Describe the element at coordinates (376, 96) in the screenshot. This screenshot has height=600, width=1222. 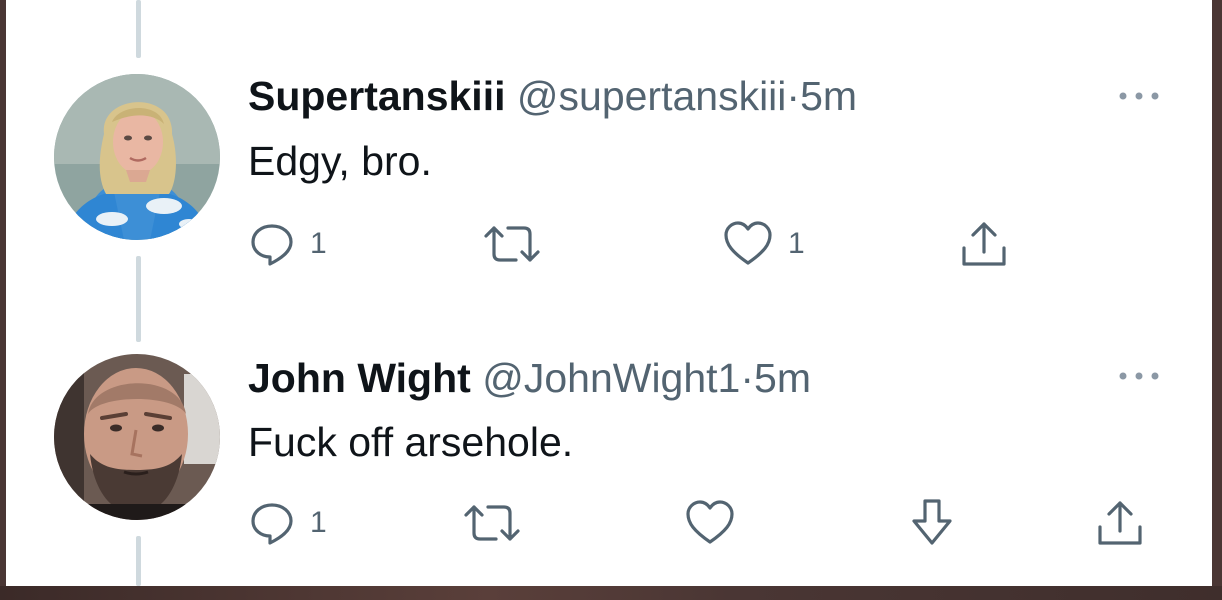
I see `display-name: Supertanskiii` at that location.